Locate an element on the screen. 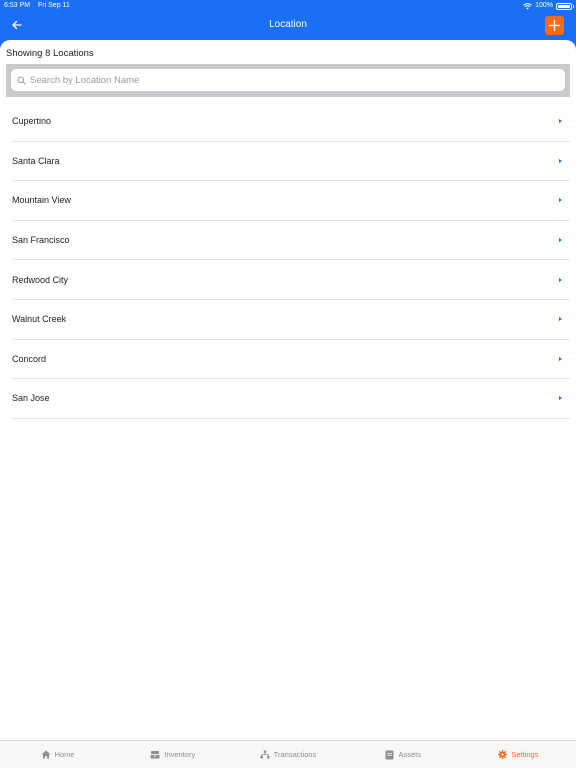 This screenshot has height=768, width=576. location-count: Showing 8 Locations is located at coordinates (50, 53).